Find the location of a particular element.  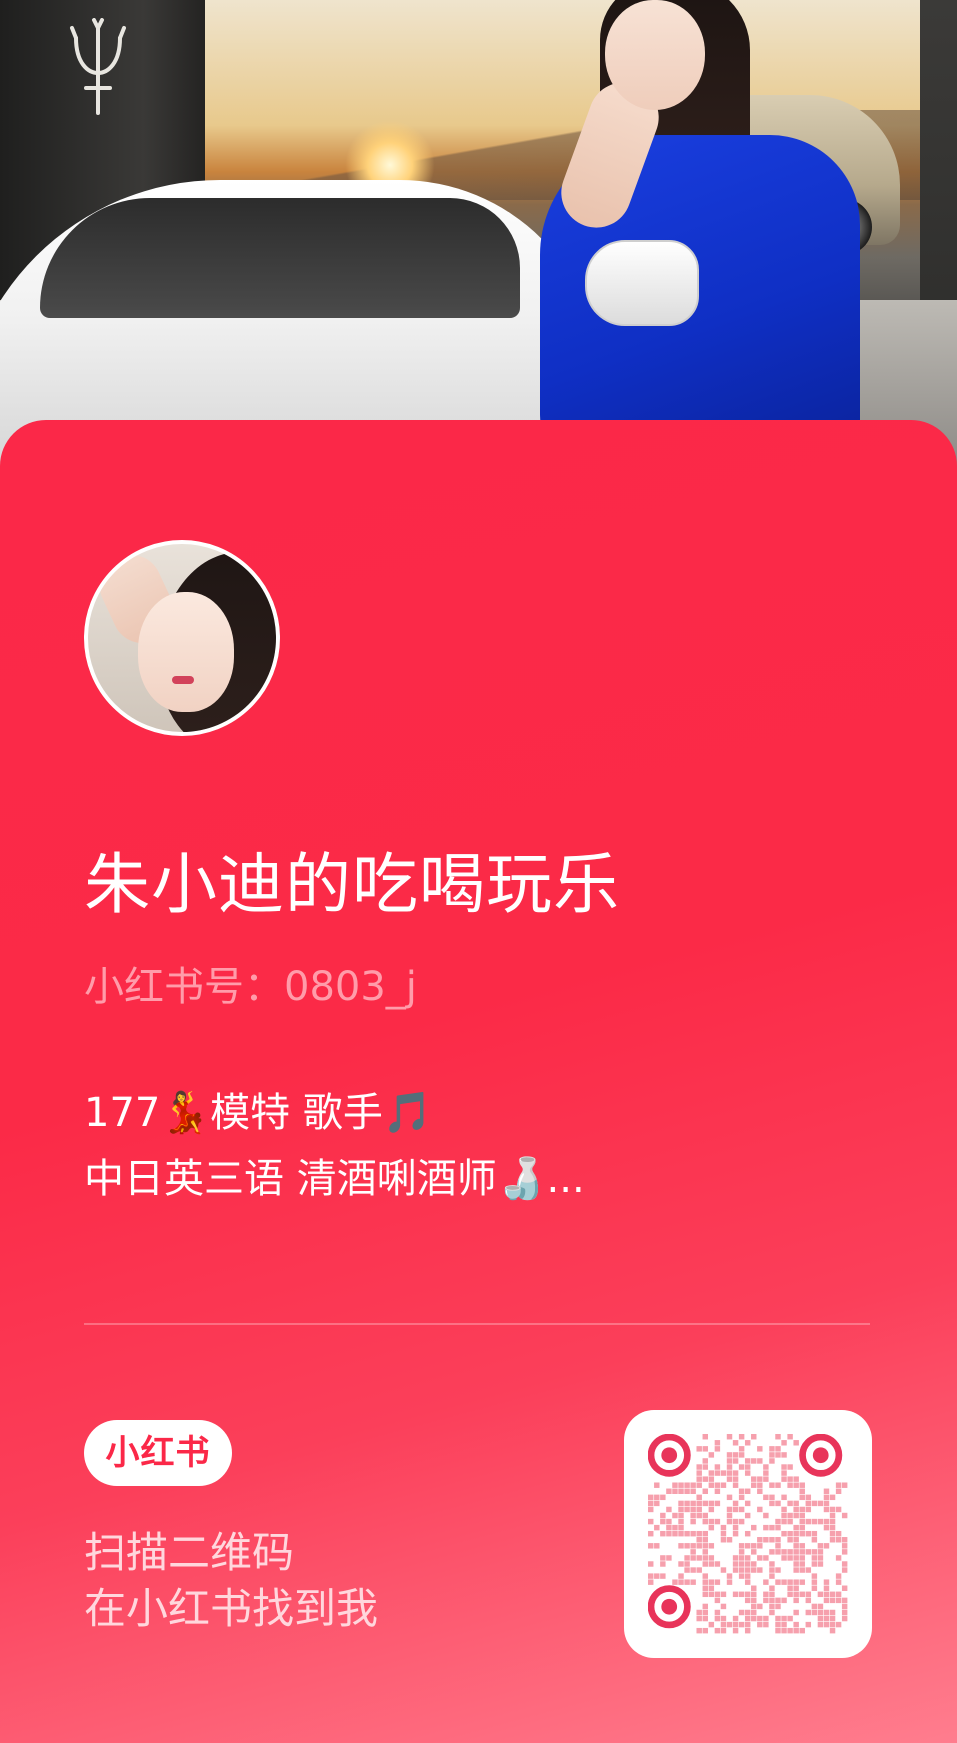

avatar is located at coordinates (182, 638).